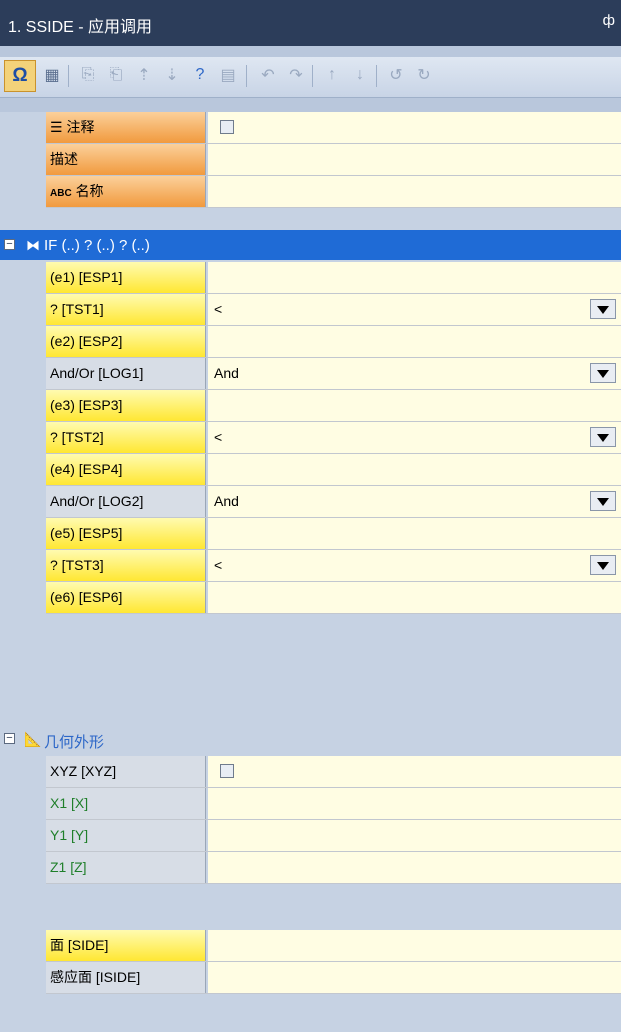 Image resolution: width=621 pixels, height=1032 pixels. Describe the element at coordinates (226, 501) in the screenshot. I see `log2-value: And` at that location.